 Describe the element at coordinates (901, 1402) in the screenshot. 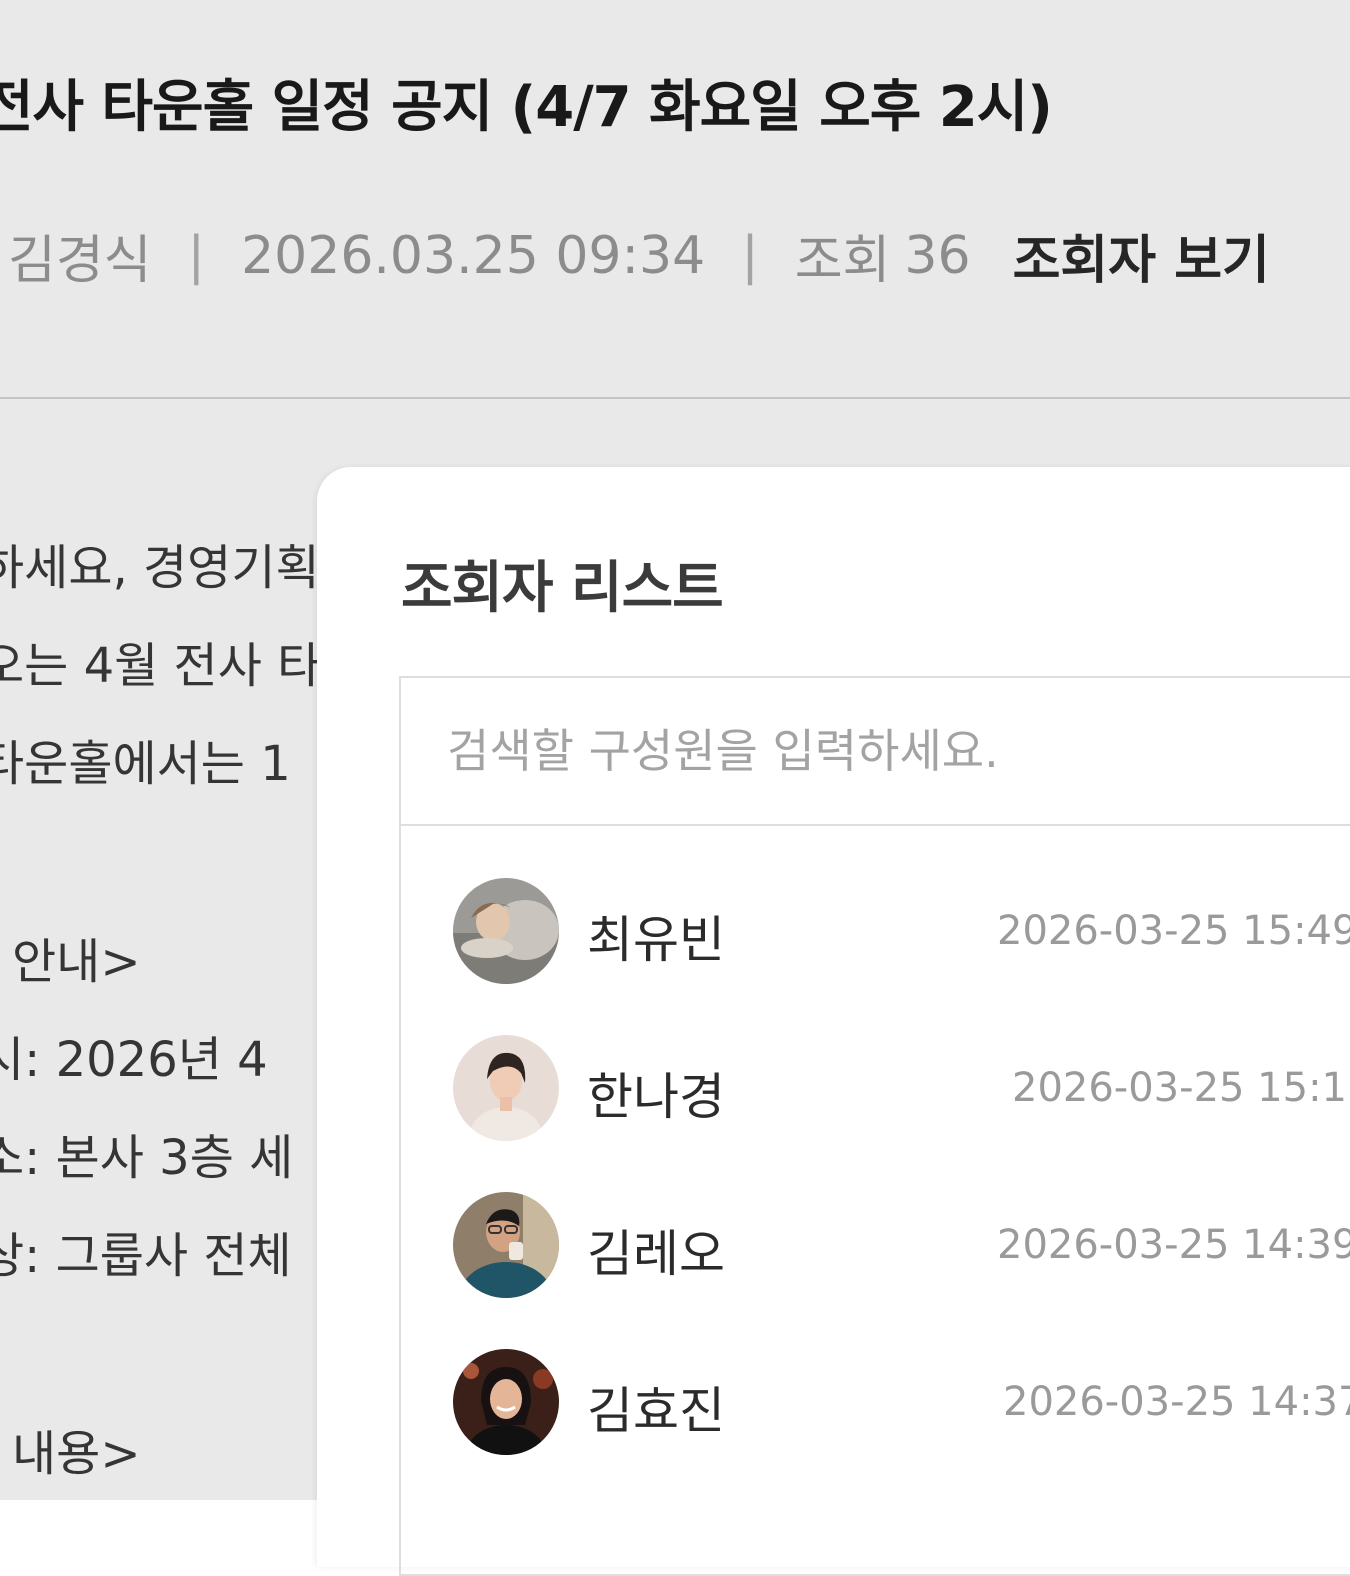

I see `viewer-row: 김효진 2026-03-25 14:37` at that location.